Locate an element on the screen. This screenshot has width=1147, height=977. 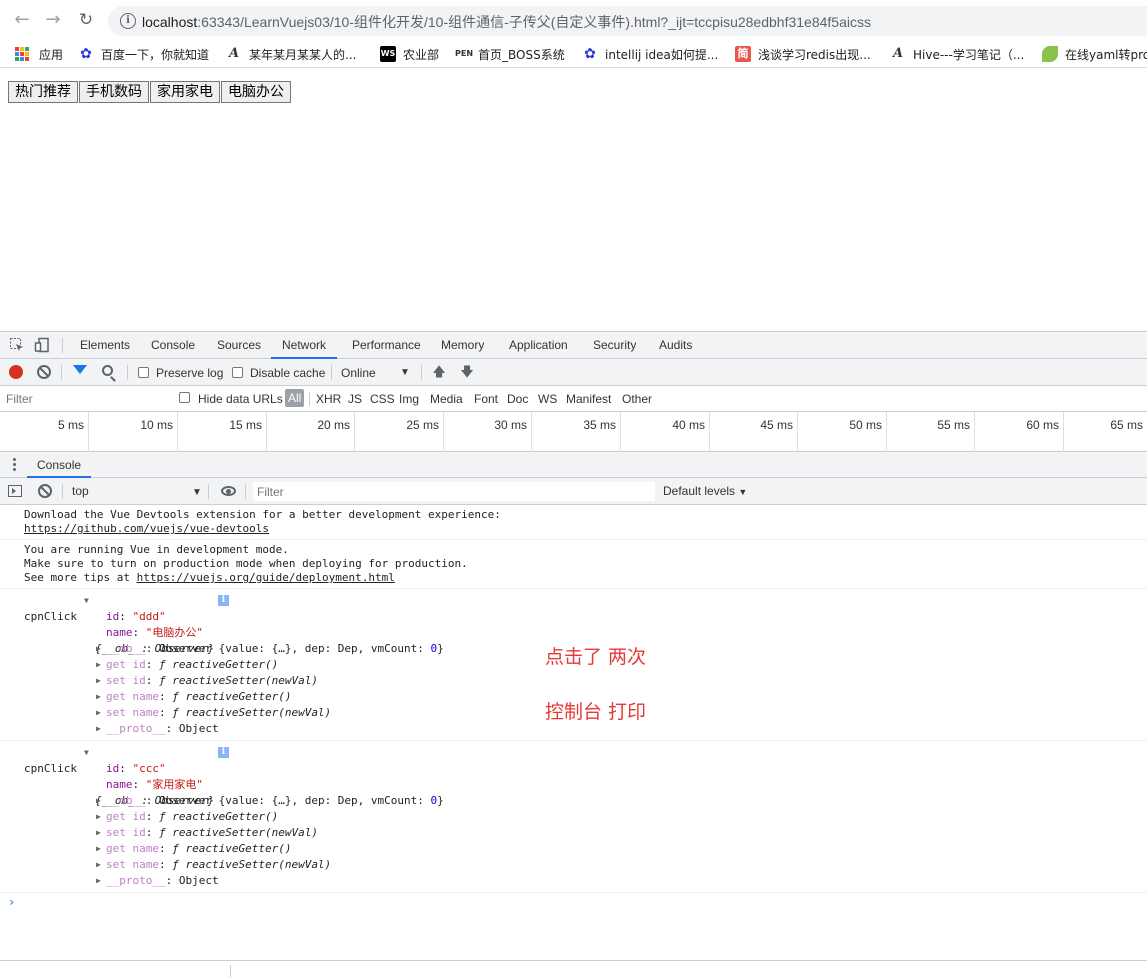
tab-network: Network is located at coordinates (304, 345).